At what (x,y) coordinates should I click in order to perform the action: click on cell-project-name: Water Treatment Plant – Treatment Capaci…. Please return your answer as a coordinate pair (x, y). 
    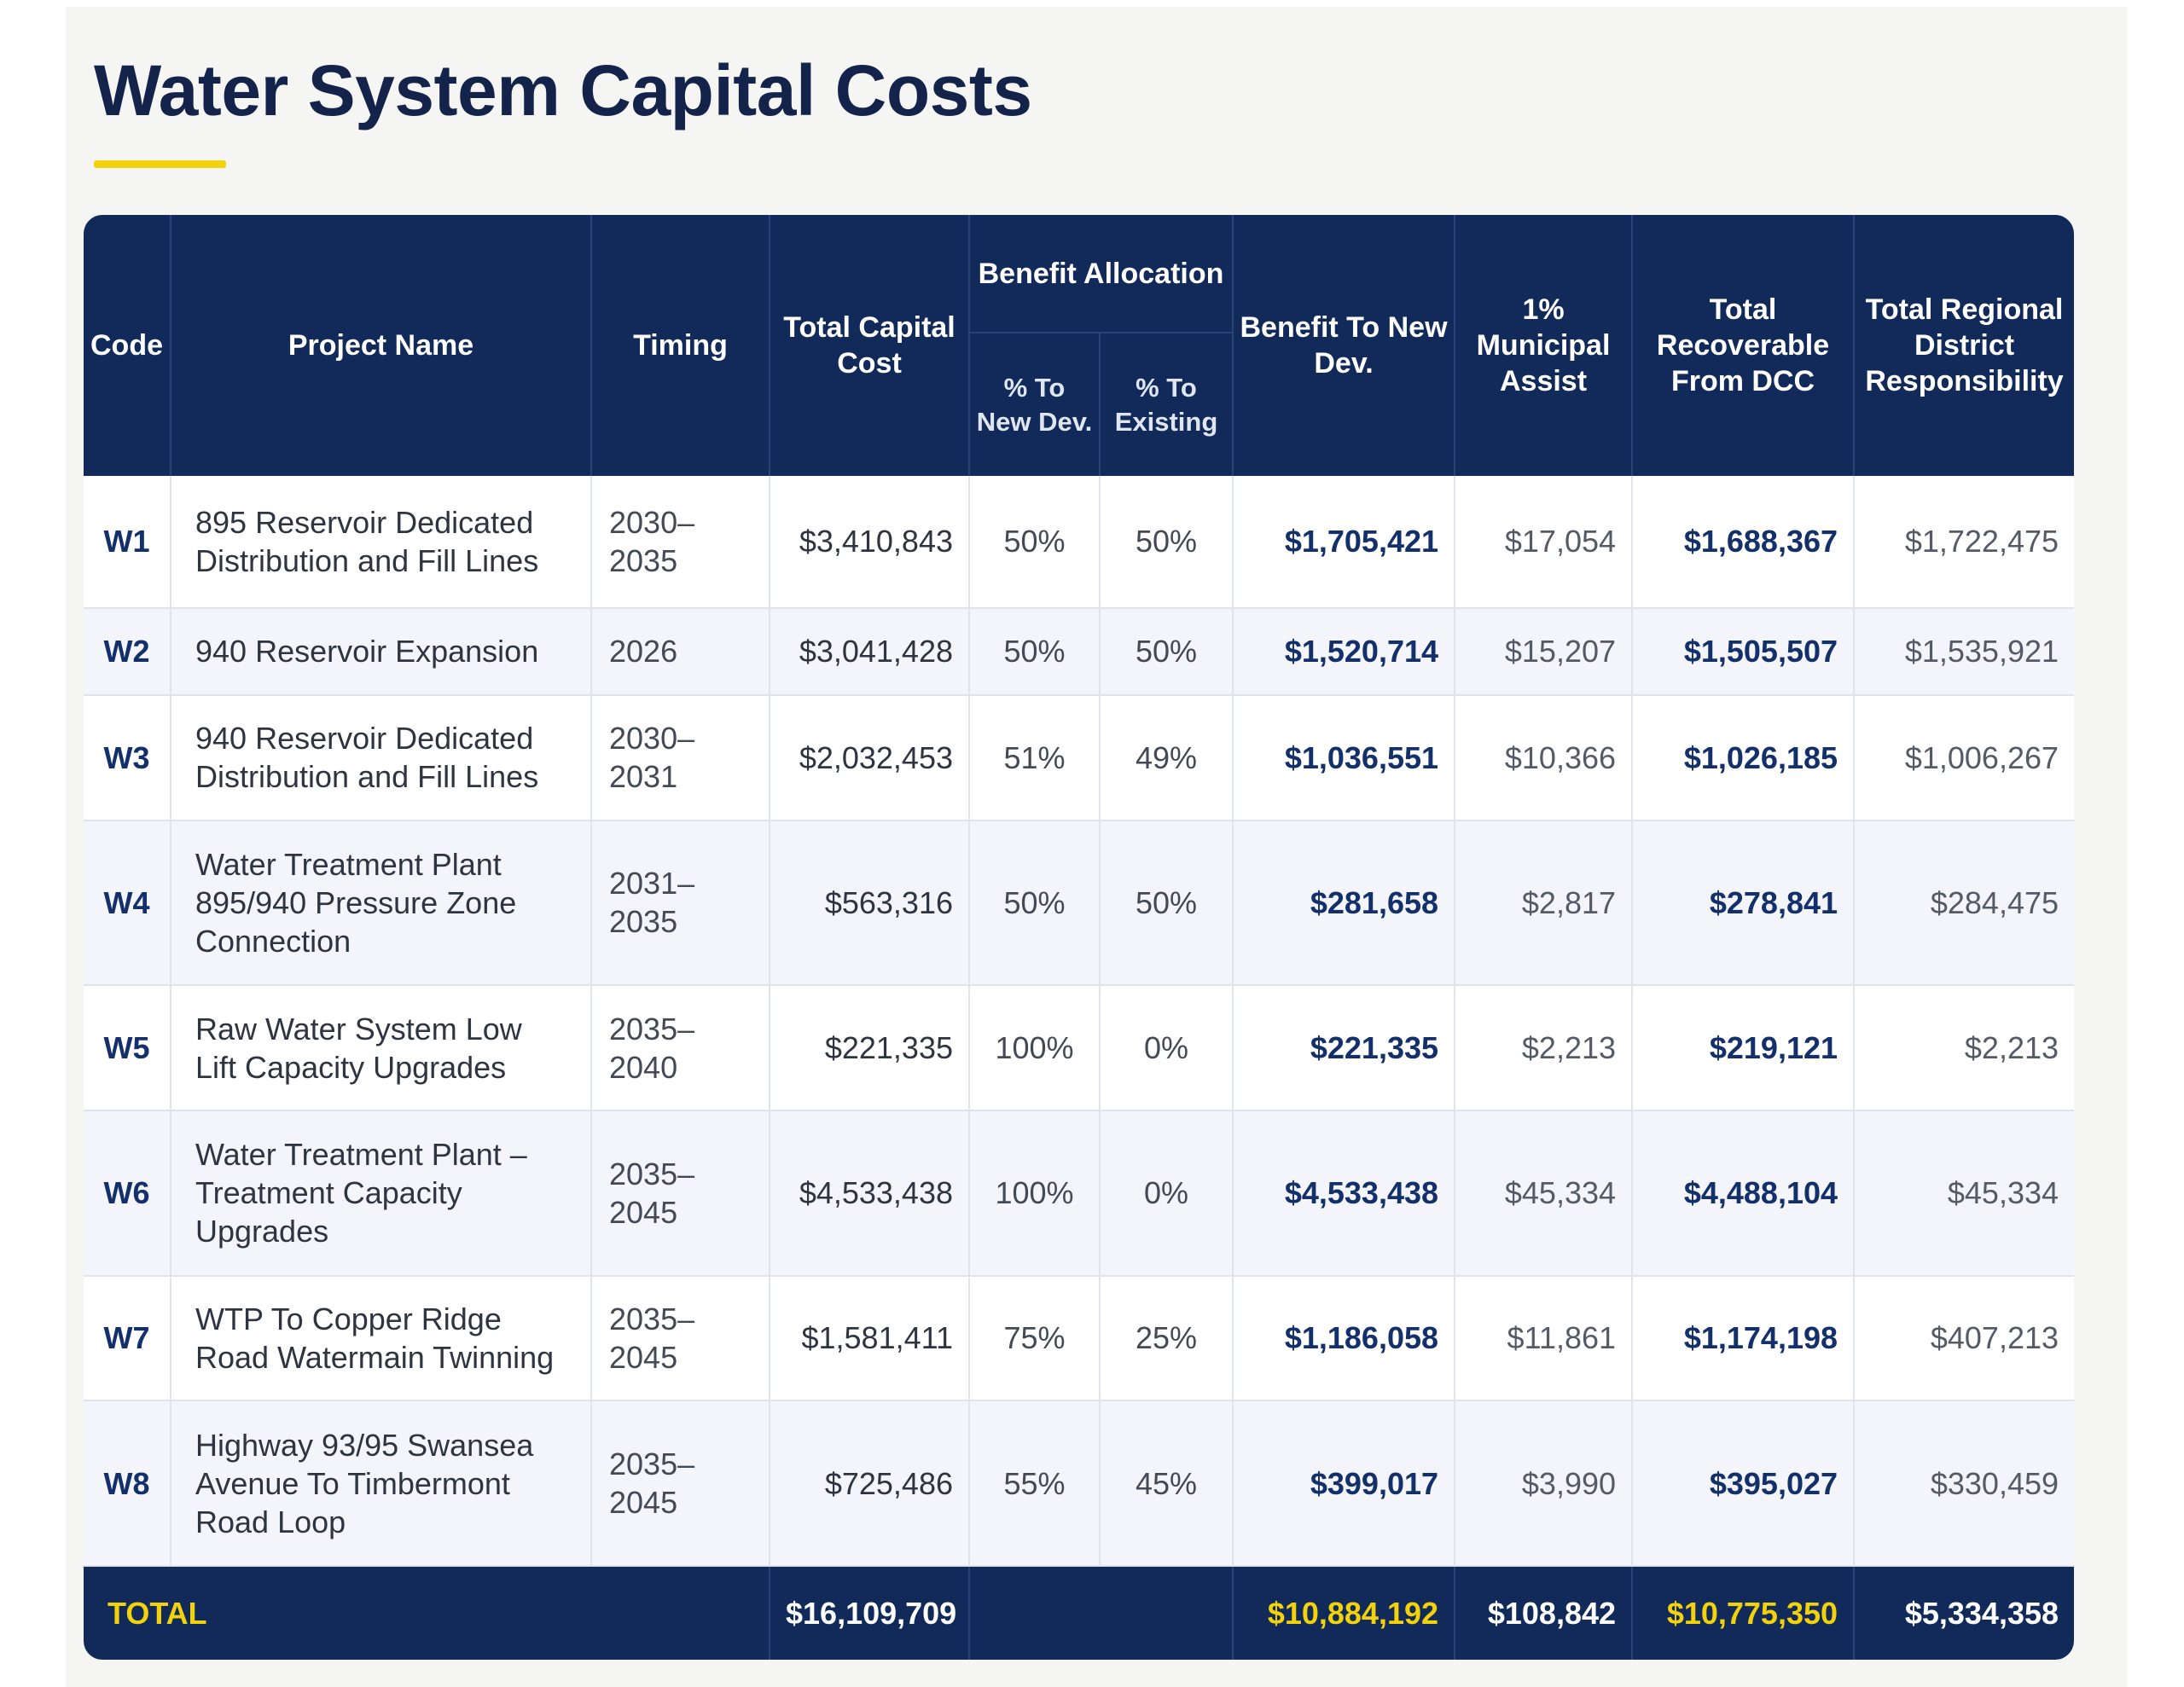
    Looking at the image, I should click on (381, 1193).